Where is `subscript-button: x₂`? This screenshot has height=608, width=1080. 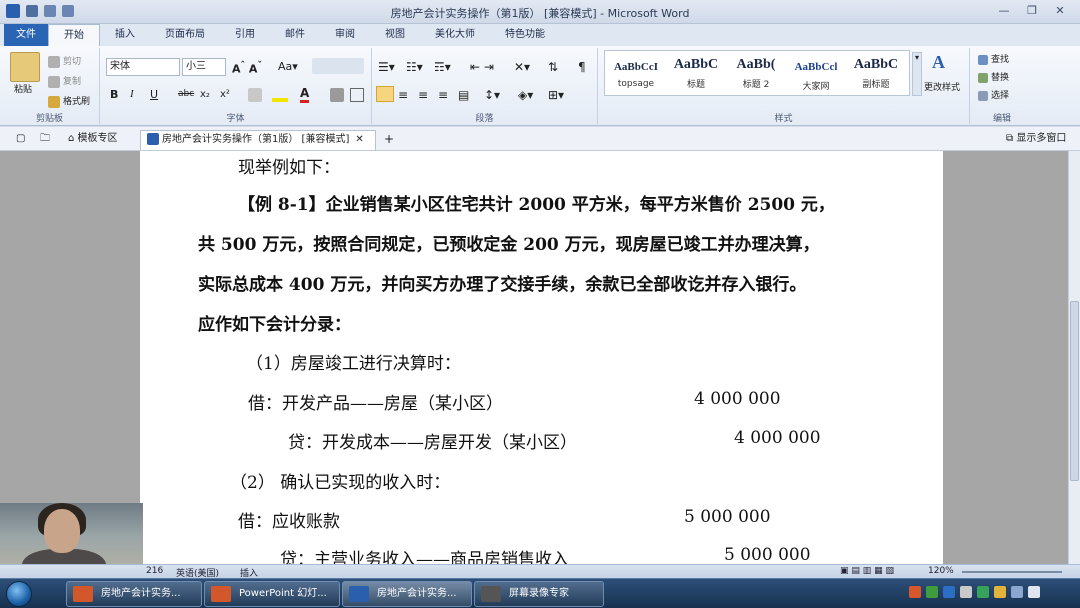 subscript-button: x₂ is located at coordinates (205, 94).